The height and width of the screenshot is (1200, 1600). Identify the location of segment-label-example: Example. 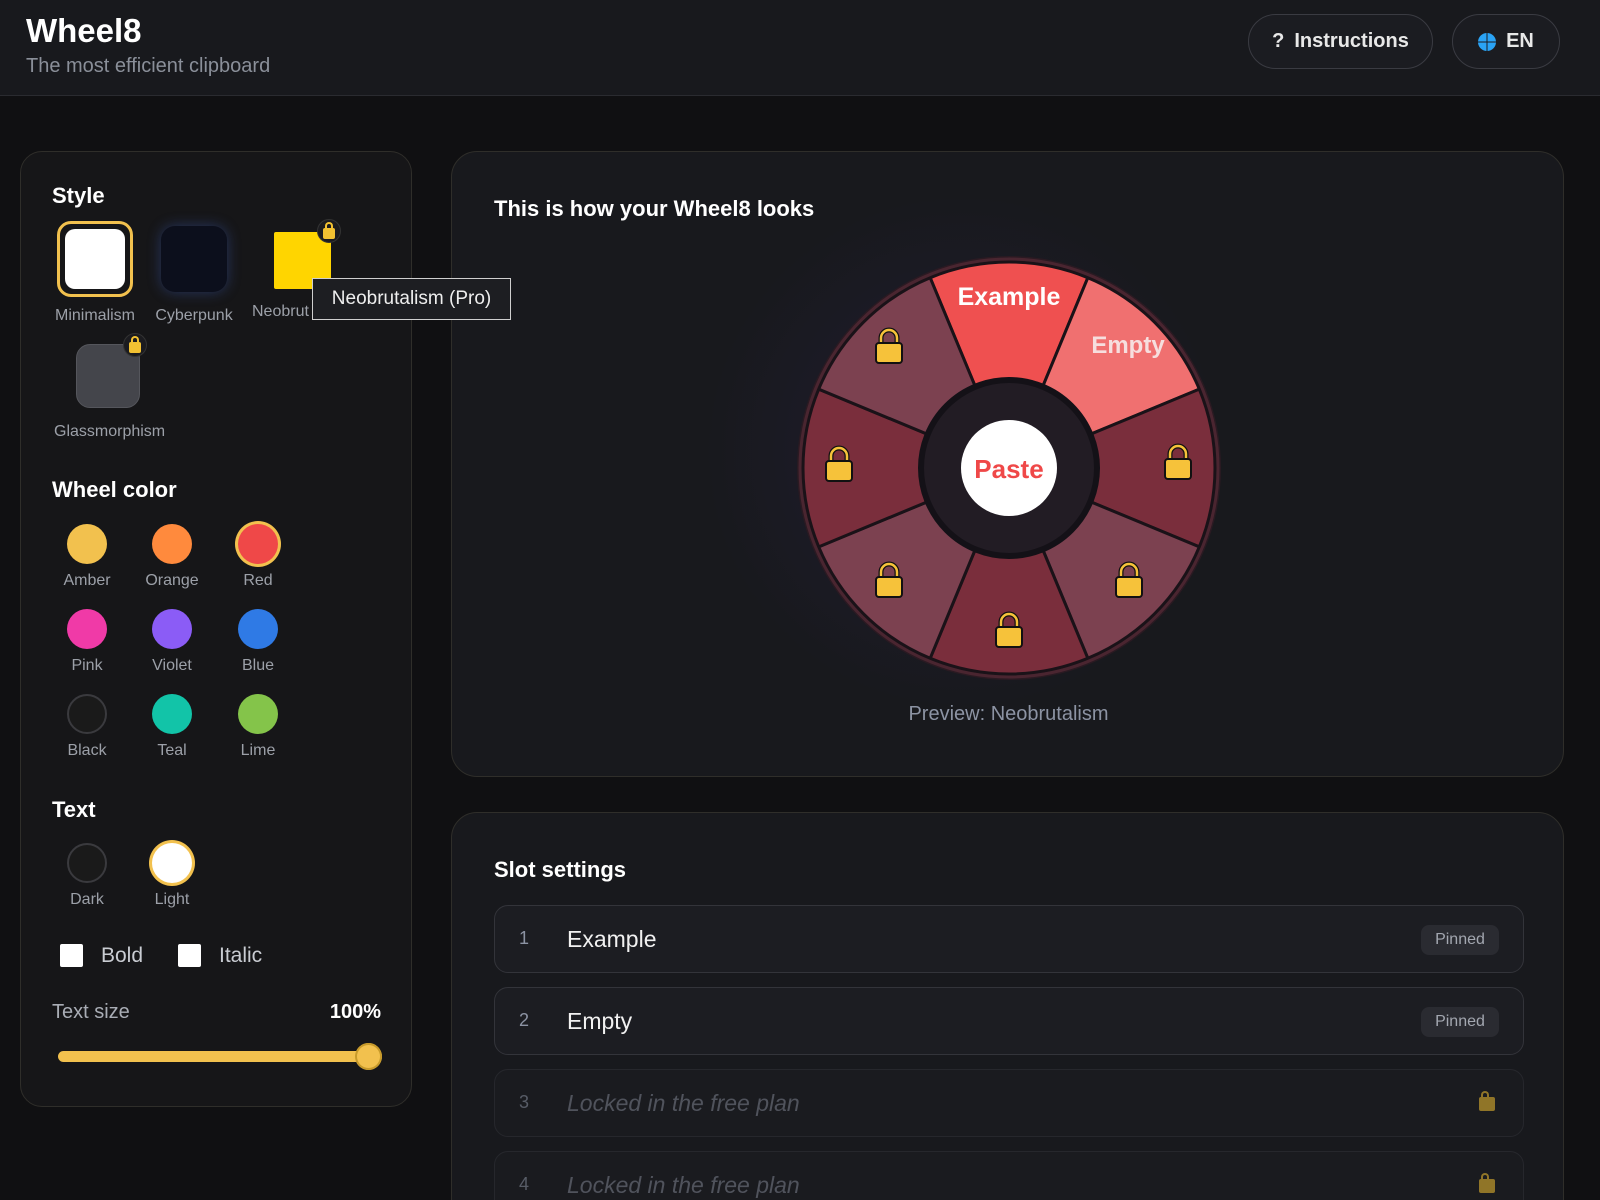
(1009, 297).